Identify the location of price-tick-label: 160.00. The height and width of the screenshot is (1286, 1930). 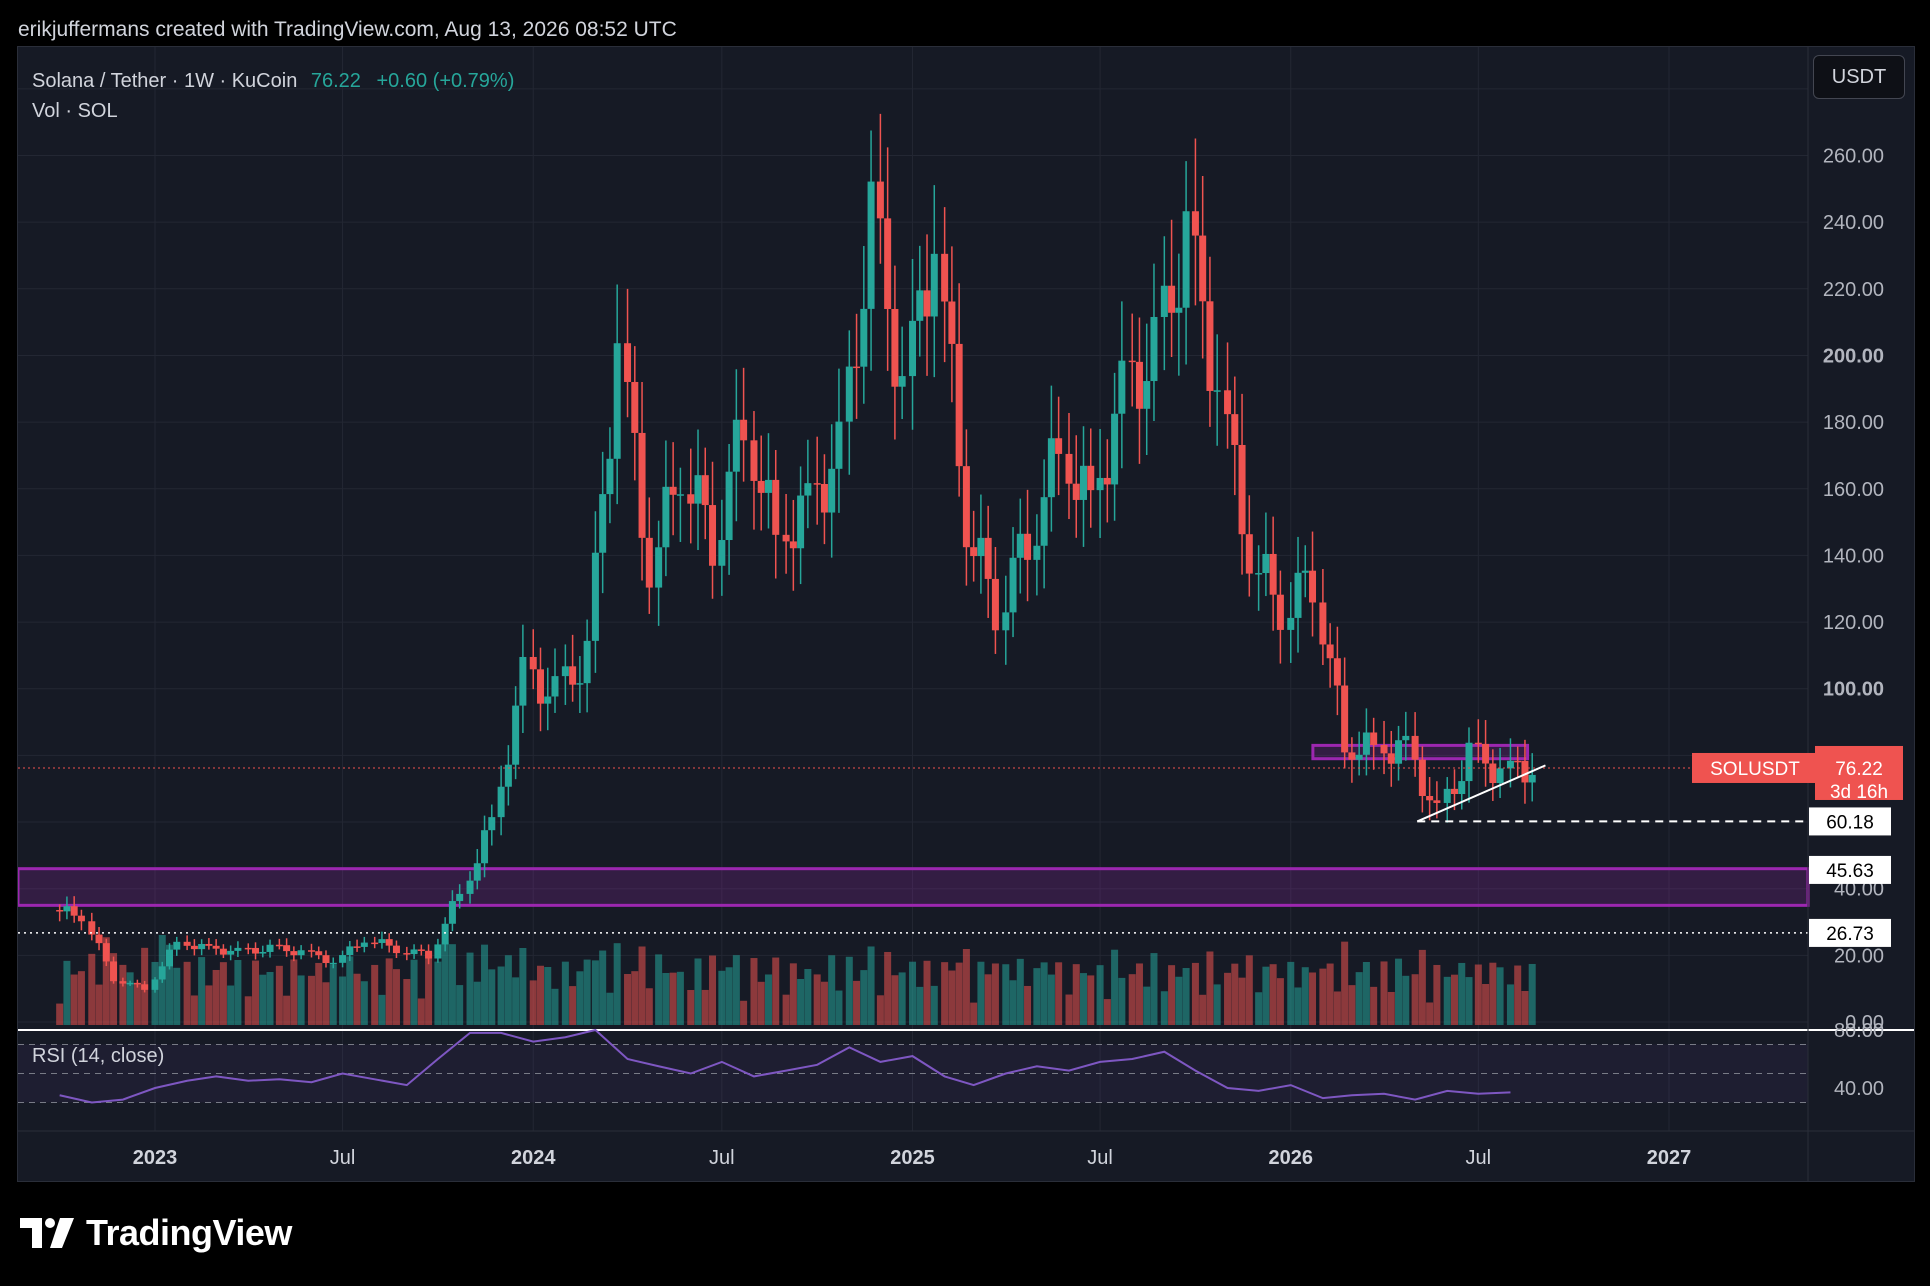
(1853, 490).